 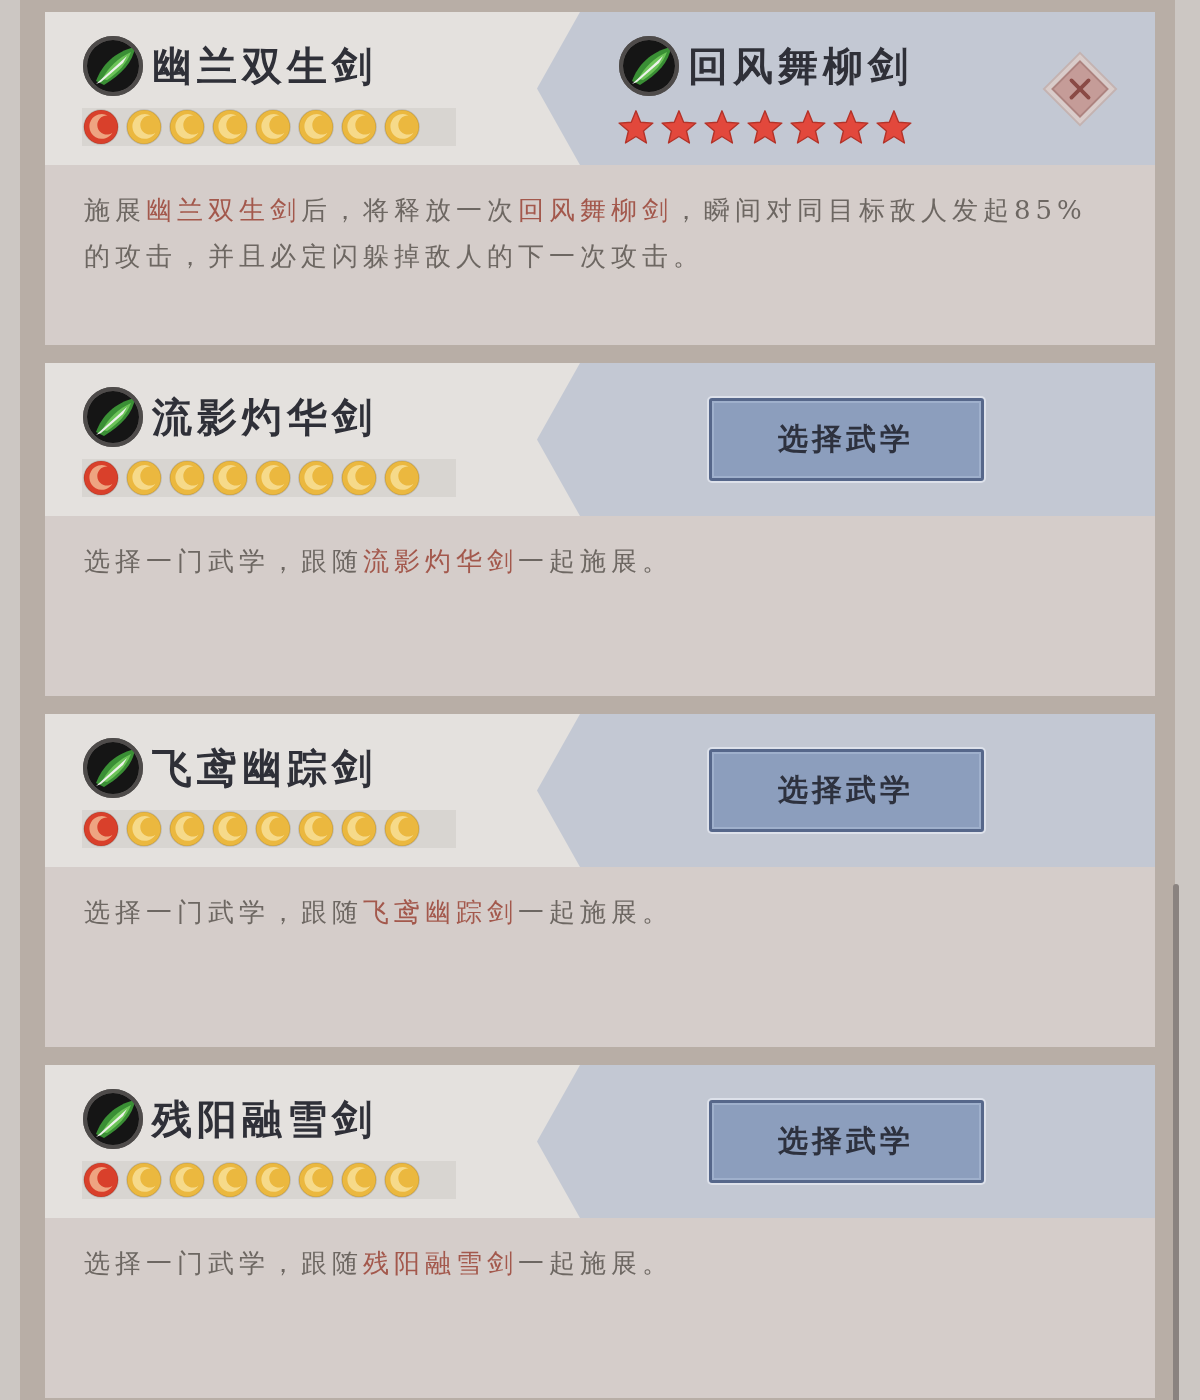 I want to click on skill-name: 流影灼华剑, so click(x=264, y=417).